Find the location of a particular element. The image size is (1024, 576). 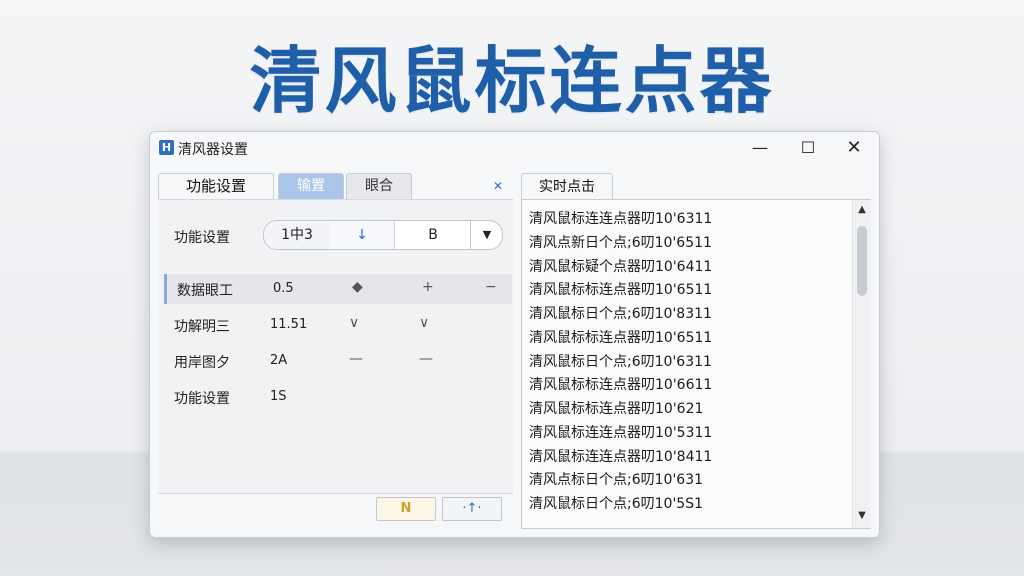

tab-realtime-click: 实时点击 is located at coordinates (567, 186).